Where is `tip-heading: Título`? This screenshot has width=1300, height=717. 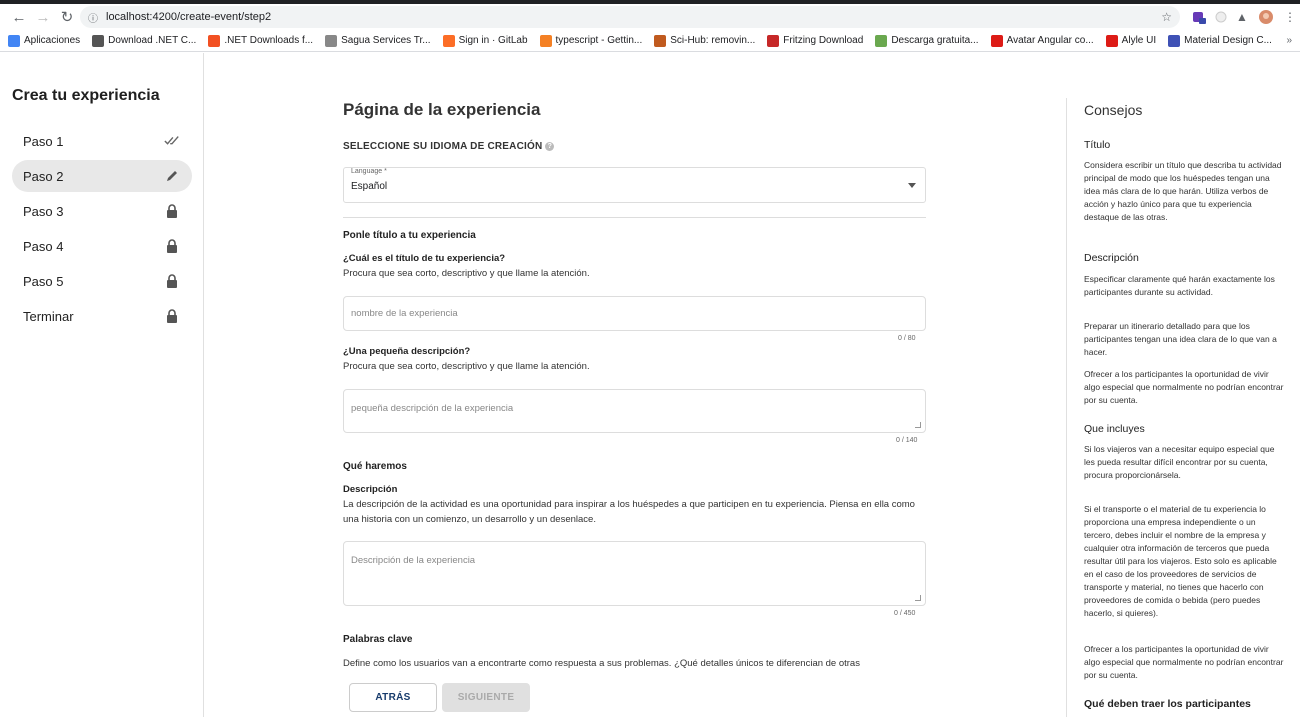
tip-heading: Título is located at coordinates (1097, 145).